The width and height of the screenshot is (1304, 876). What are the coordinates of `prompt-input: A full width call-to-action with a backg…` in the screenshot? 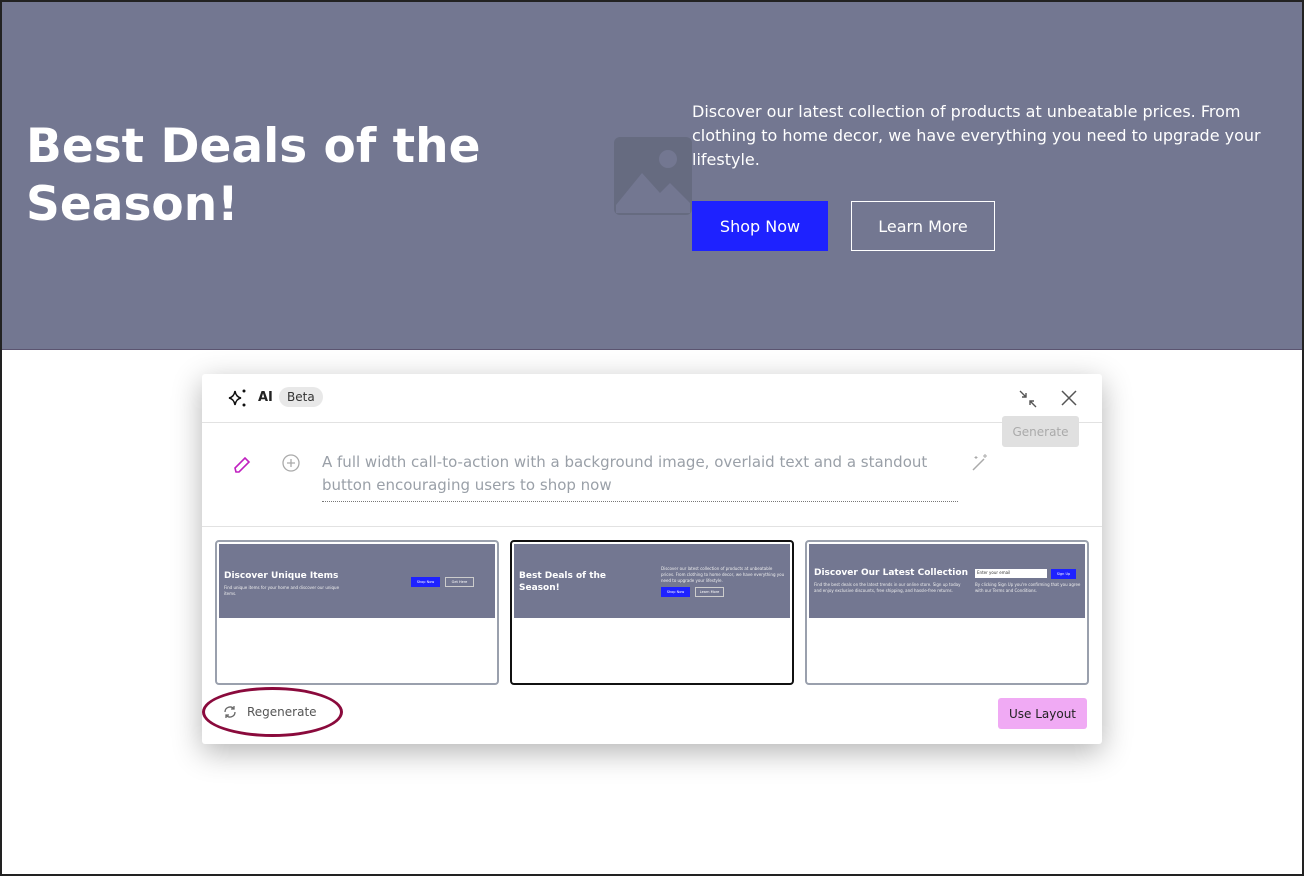 It's located at (640, 476).